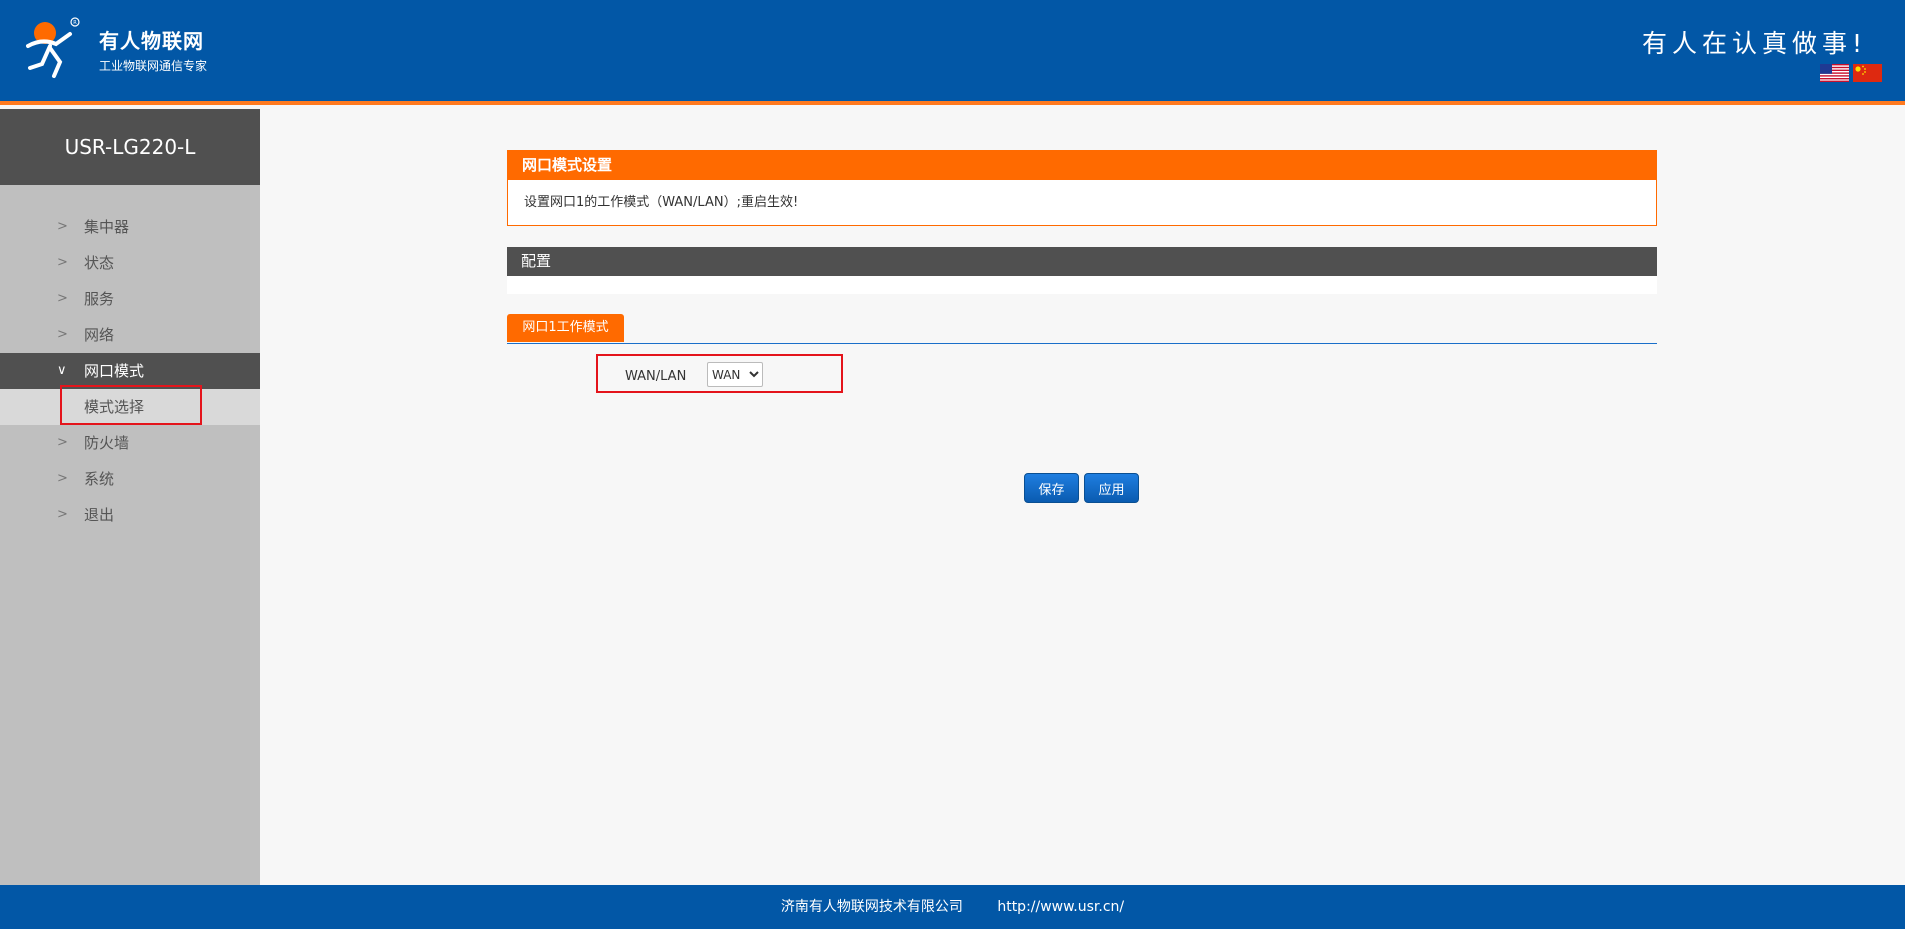  Describe the element at coordinates (153, 66) in the screenshot. I see `brand-subtitle: 工业物联网通信专家` at that location.